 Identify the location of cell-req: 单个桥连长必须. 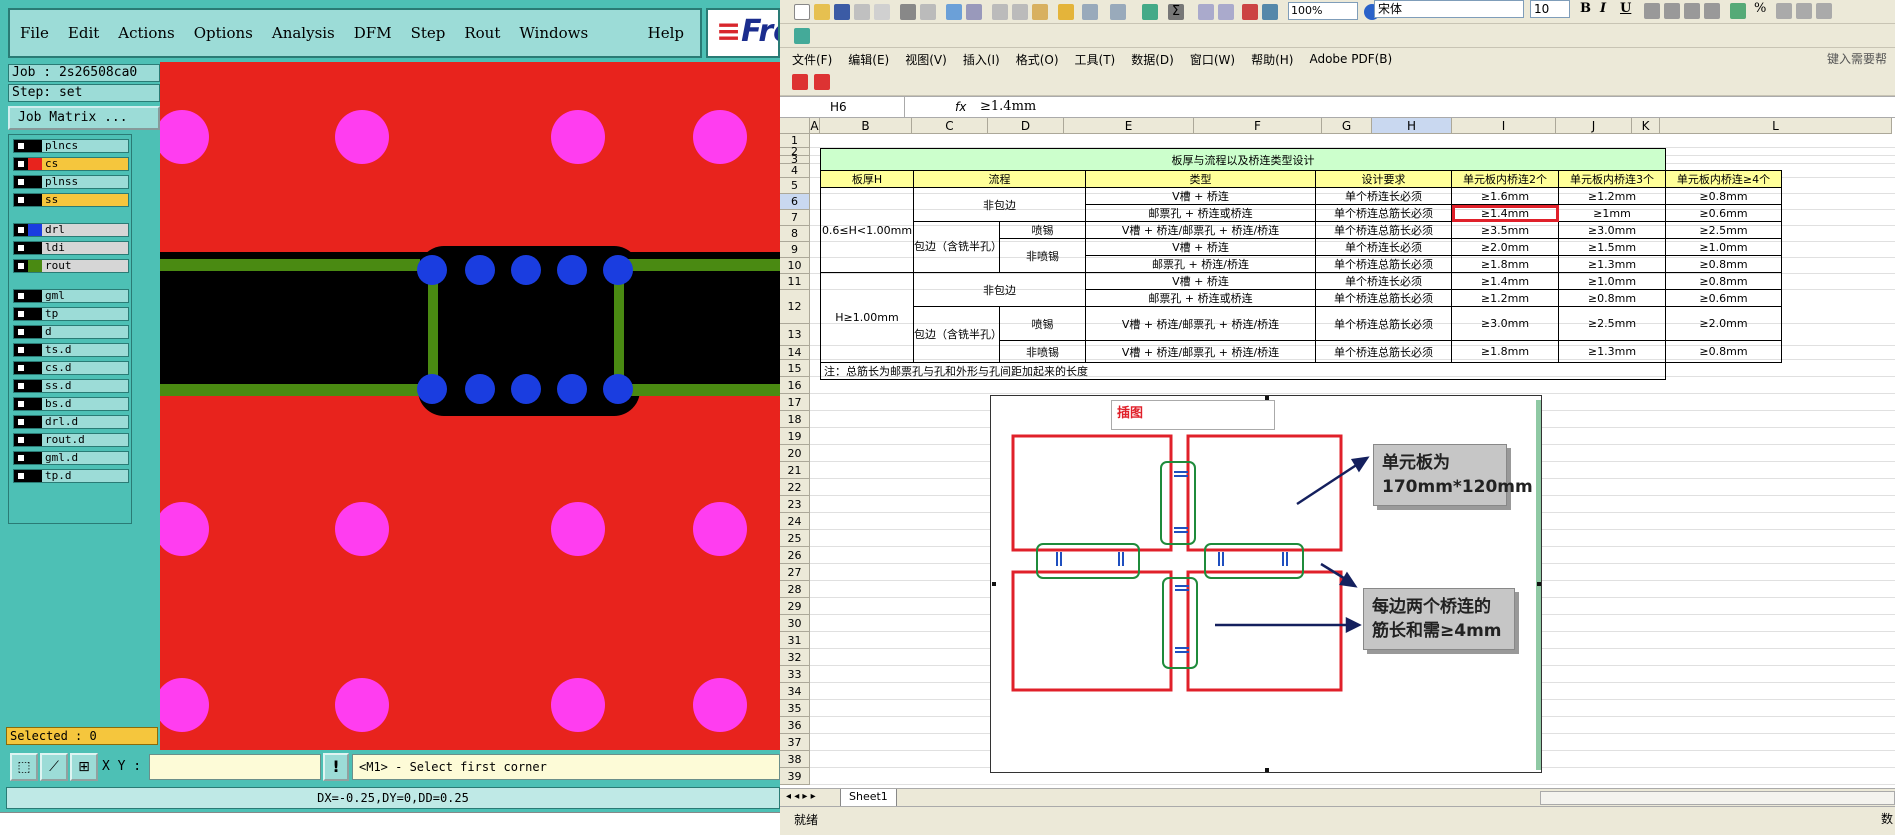
(1383, 196).